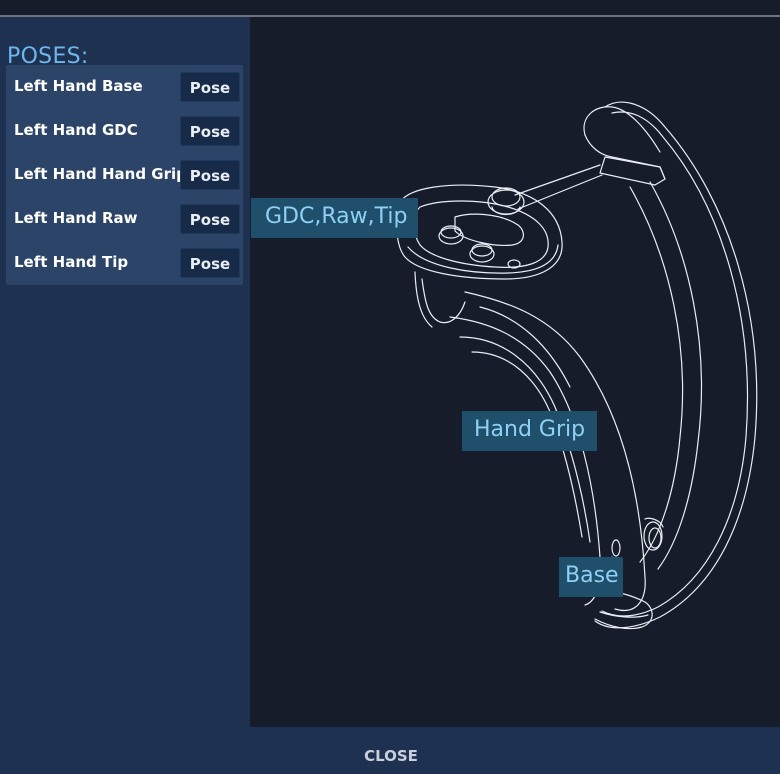  I want to click on footer: CLOSE, so click(390, 750).